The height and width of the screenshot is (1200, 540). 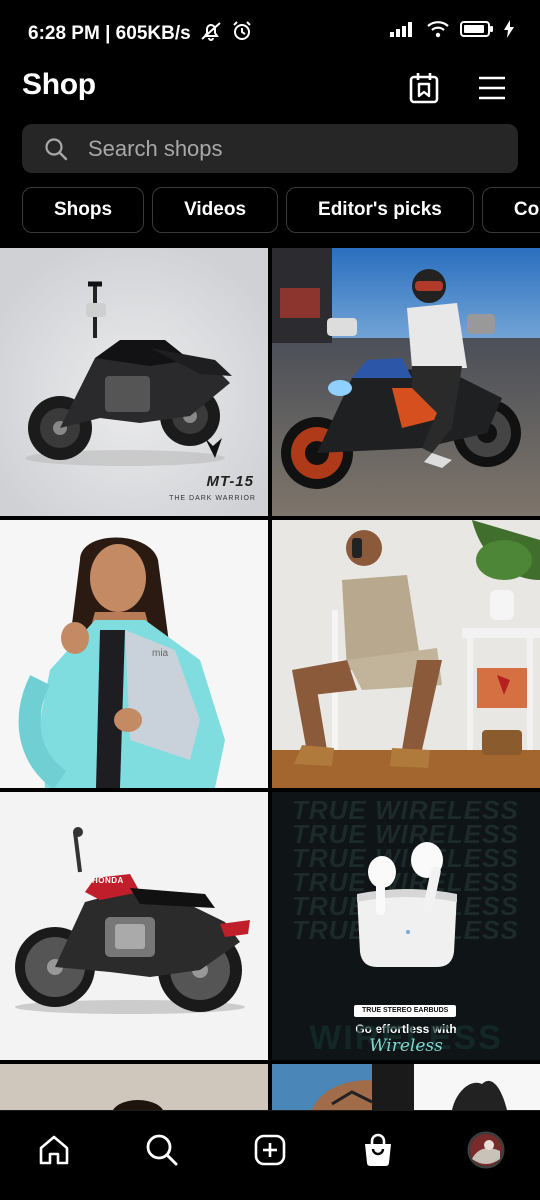 I want to click on red-motorcycle-image, so click(x=134, y=926).